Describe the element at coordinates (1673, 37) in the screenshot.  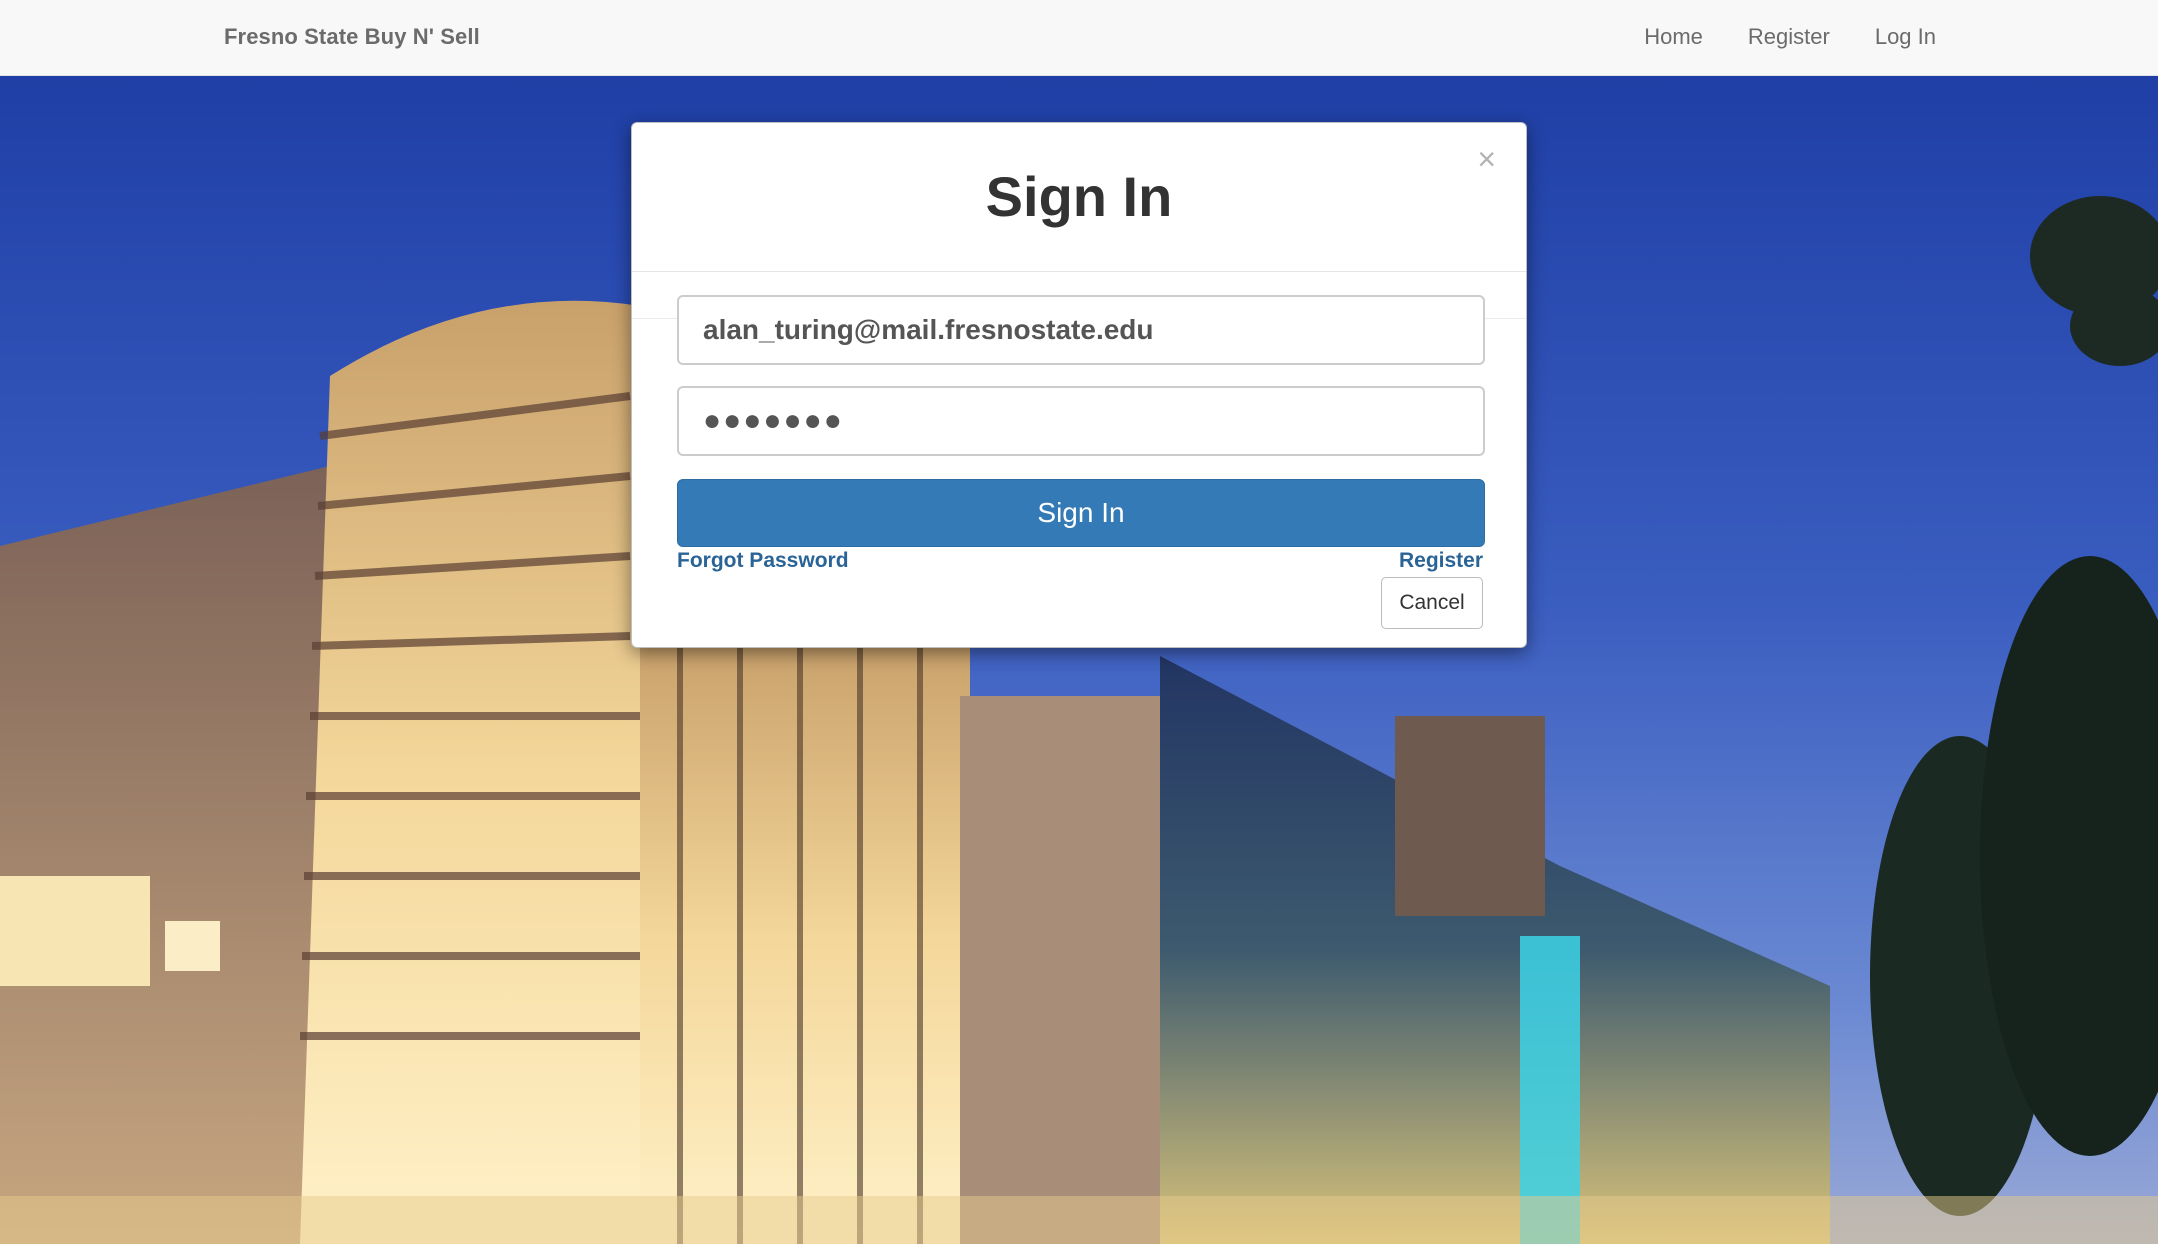
I see `nav-home-link: Home` at that location.